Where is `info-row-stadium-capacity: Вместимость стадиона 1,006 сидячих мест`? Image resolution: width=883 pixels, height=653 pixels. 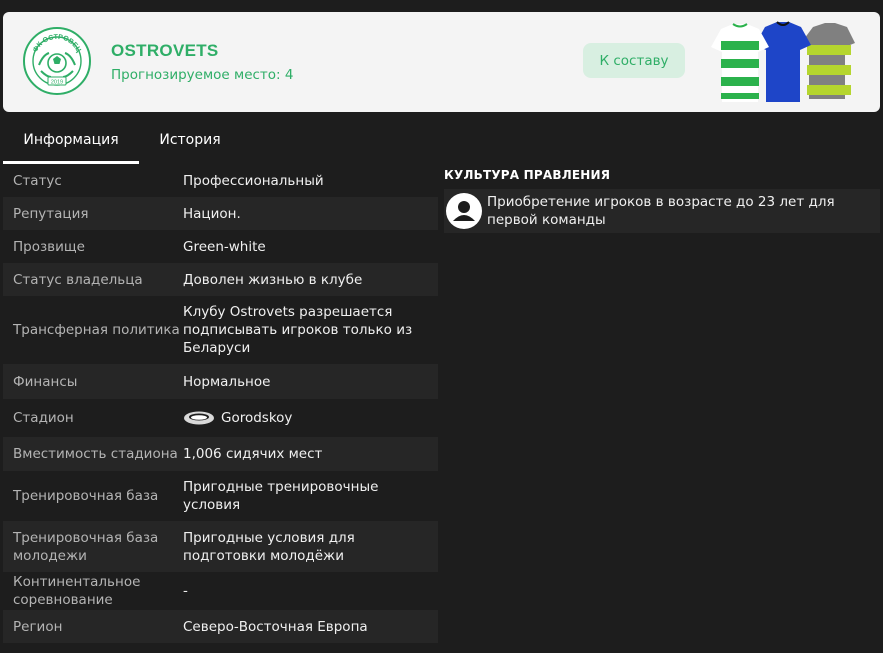 info-row-stadium-capacity: Вместимость стадиона 1,006 сидячих мест is located at coordinates (220, 454).